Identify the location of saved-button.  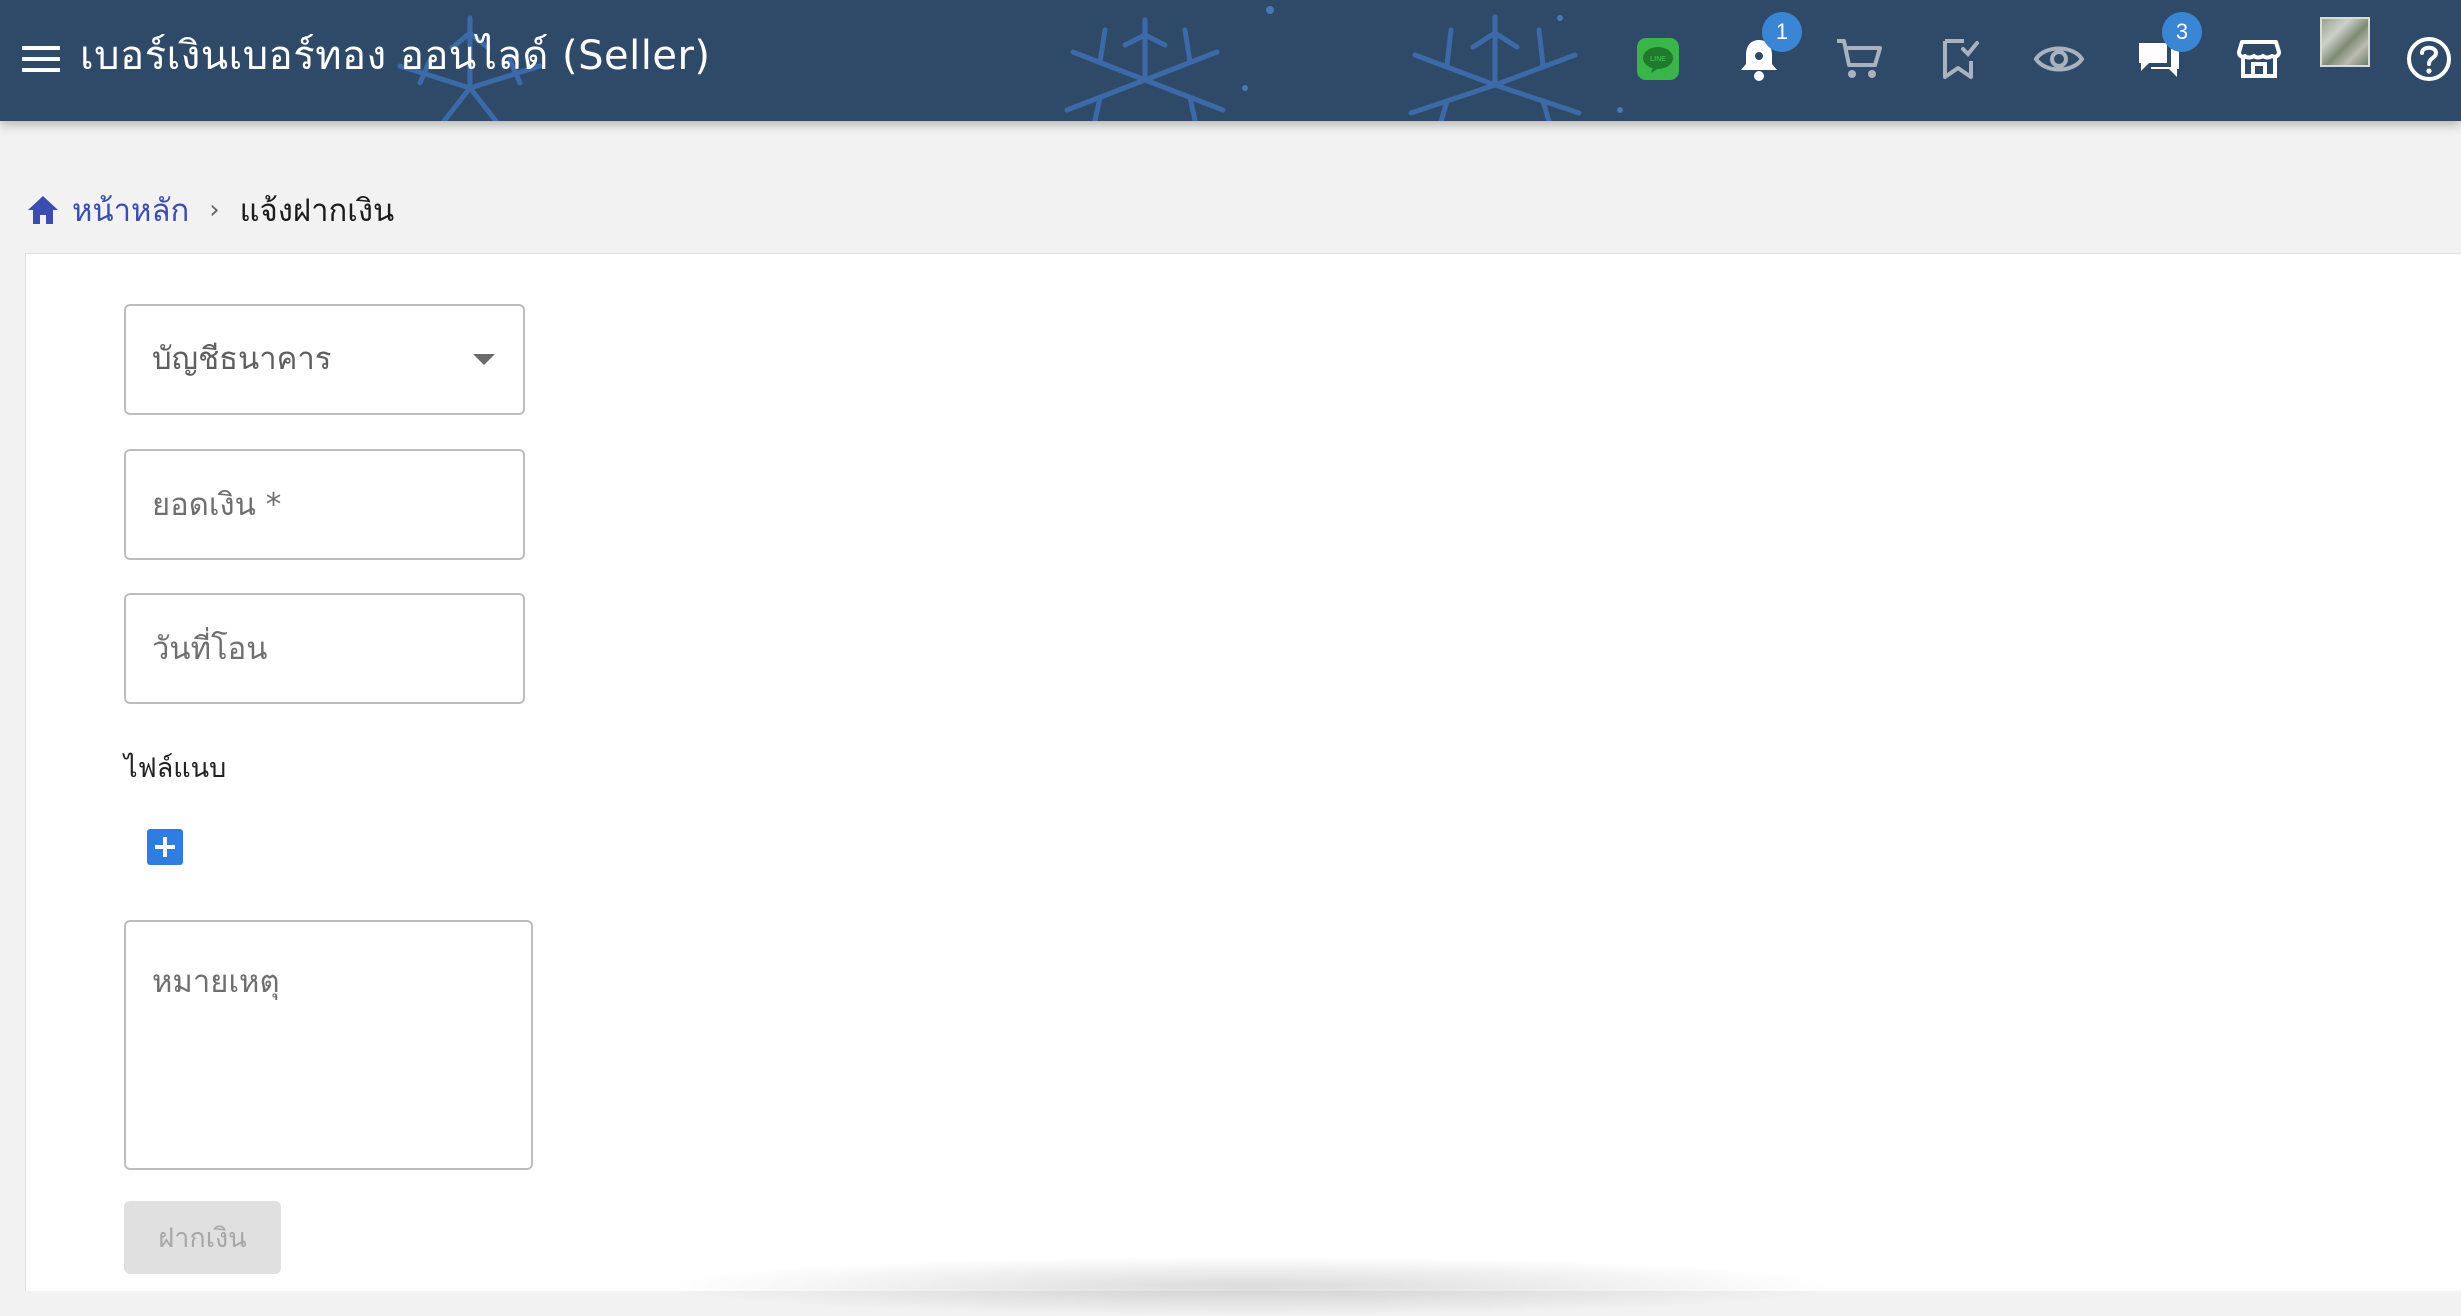
(1960, 59).